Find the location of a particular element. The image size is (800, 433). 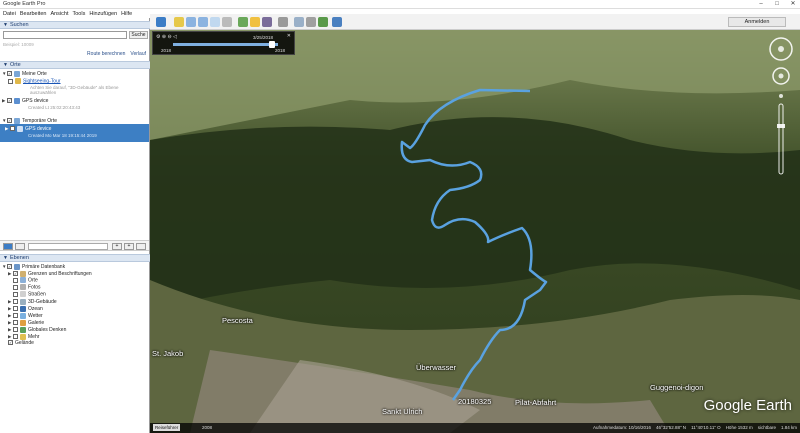

search-header: ▼ Suchen is located at coordinates (75, 25).